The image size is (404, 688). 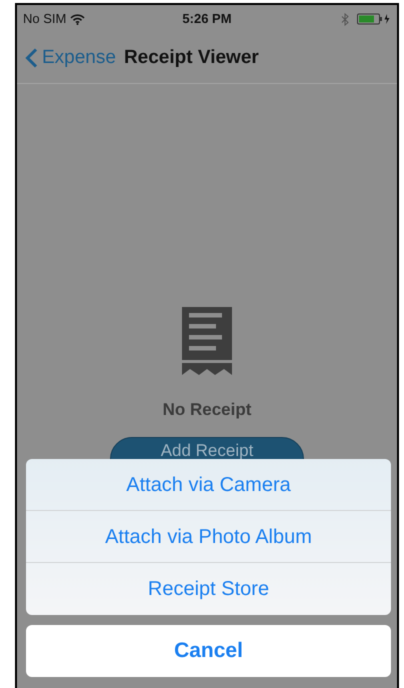 What do you see at coordinates (31, 58) in the screenshot?
I see `back-chevron-icon` at bounding box center [31, 58].